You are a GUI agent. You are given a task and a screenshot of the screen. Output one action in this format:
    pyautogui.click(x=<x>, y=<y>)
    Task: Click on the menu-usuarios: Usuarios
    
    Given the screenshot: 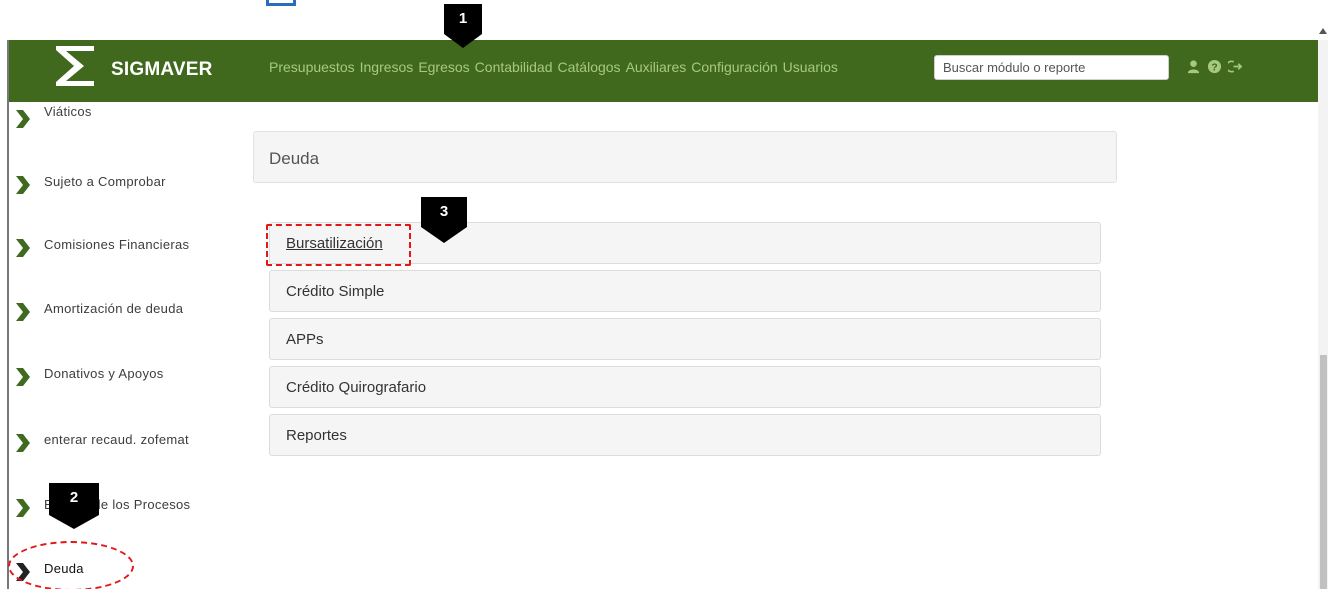 What is the action you would take?
    pyautogui.click(x=810, y=67)
    